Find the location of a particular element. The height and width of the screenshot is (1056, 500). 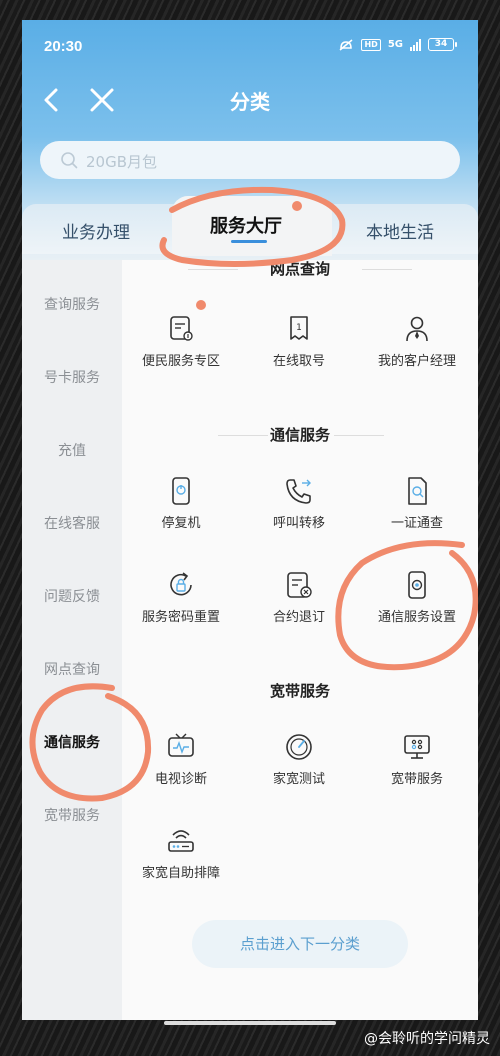

call-forward-icon is located at coordinates (298, 491).